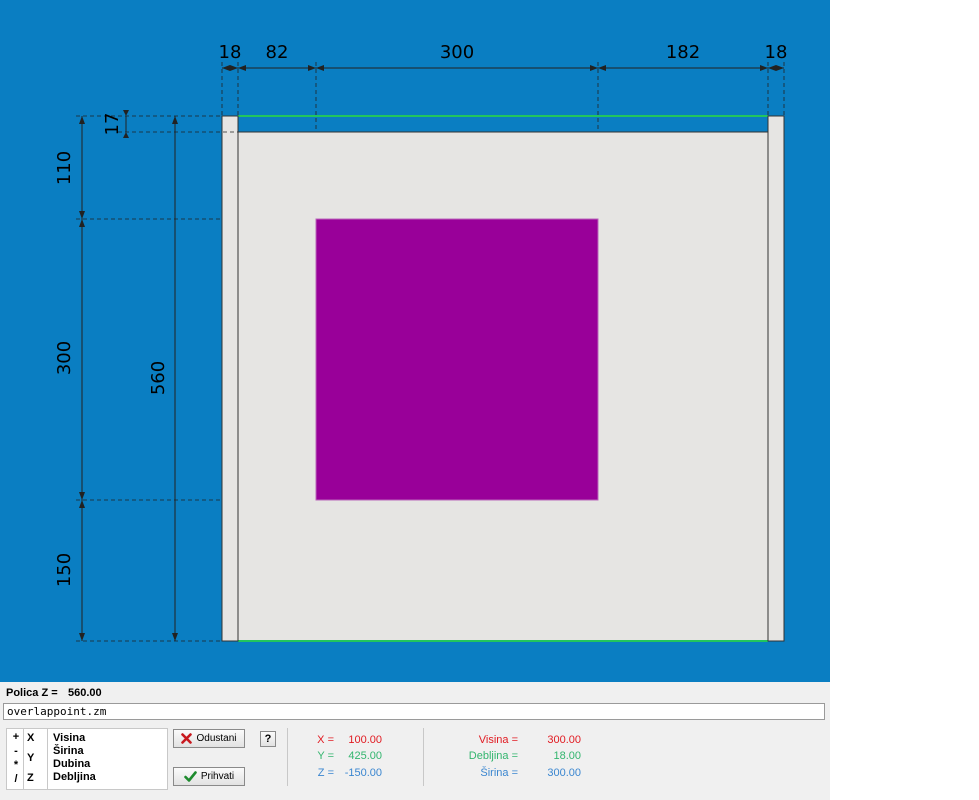  What do you see at coordinates (71, 764) in the screenshot?
I see `prop-dubina: Dubina` at bounding box center [71, 764].